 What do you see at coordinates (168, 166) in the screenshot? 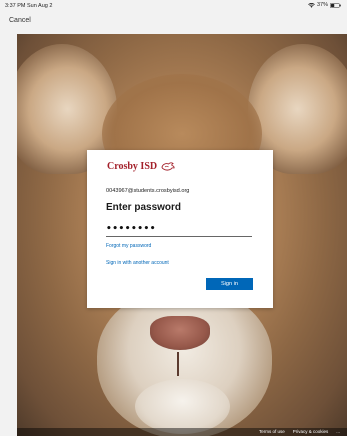
I see `cougar-logo-icon` at bounding box center [168, 166].